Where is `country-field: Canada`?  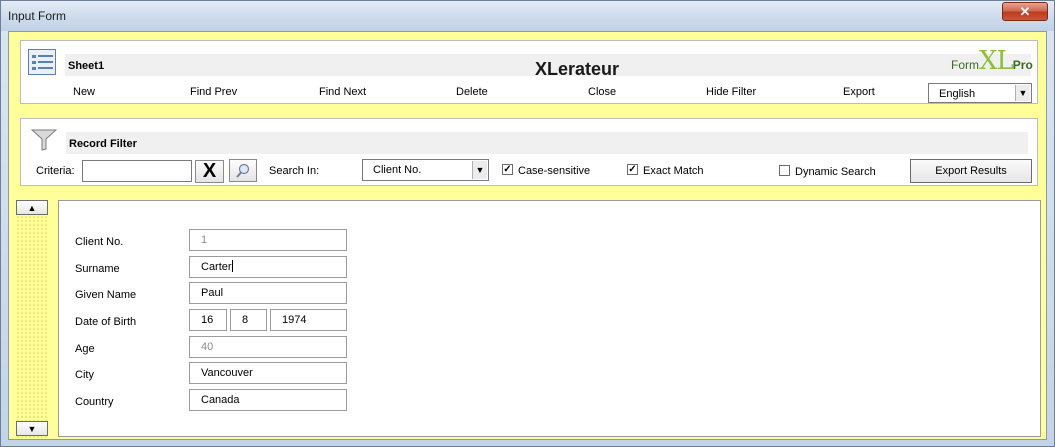 country-field: Canada is located at coordinates (268, 400).